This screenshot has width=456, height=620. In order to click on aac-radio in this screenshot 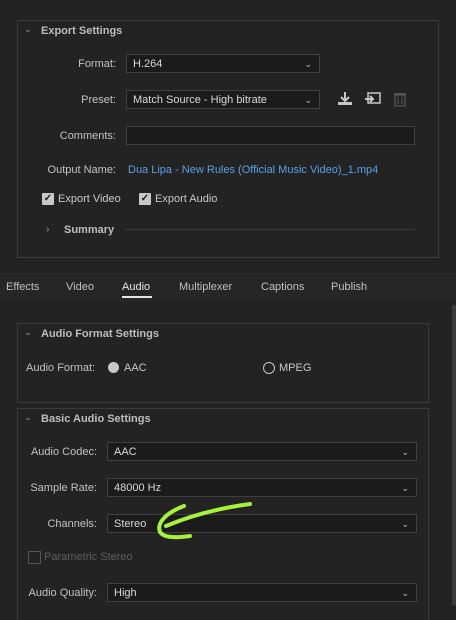, I will do `click(113, 367)`.